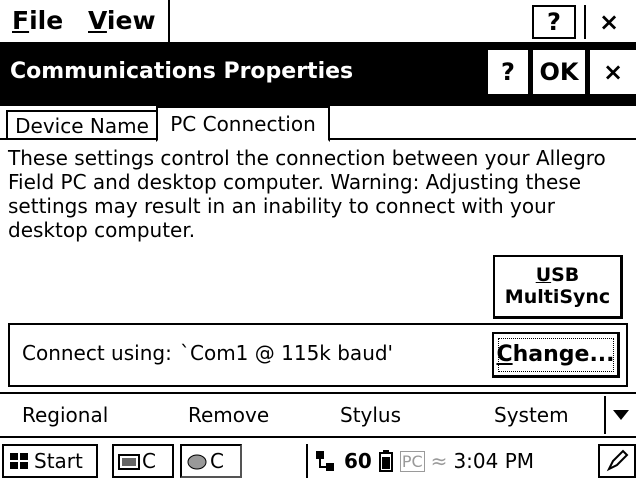 This screenshot has width=636, height=481. I want to click on start-button: Start, so click(50, 461).